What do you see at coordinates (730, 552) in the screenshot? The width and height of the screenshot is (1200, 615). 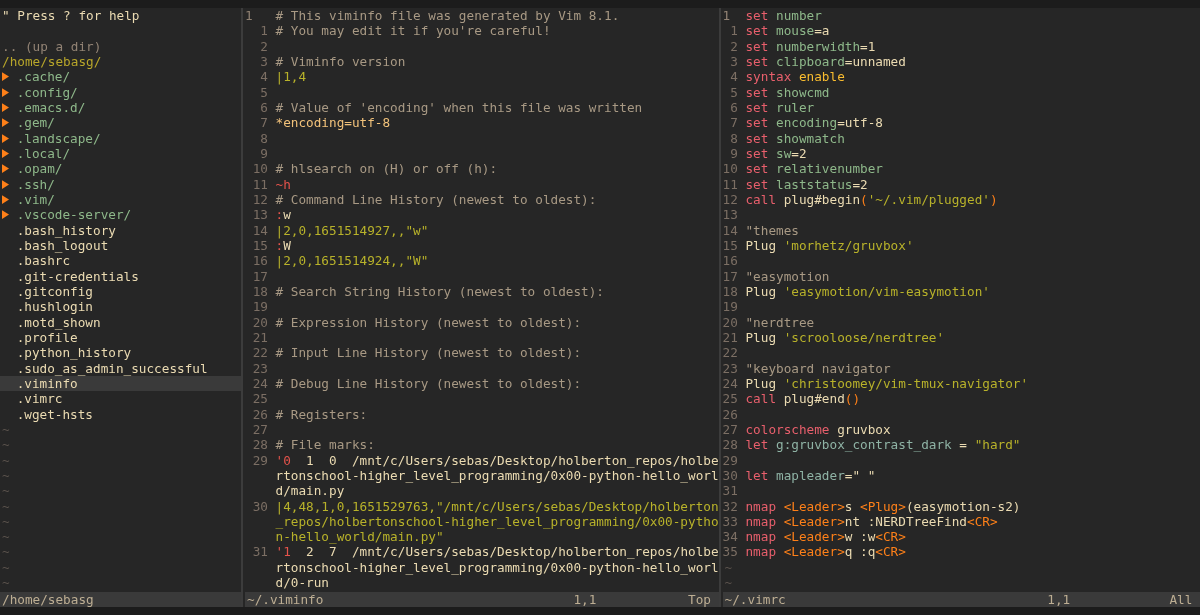 I see `line-number: 35` at bounding box center [730, 552].